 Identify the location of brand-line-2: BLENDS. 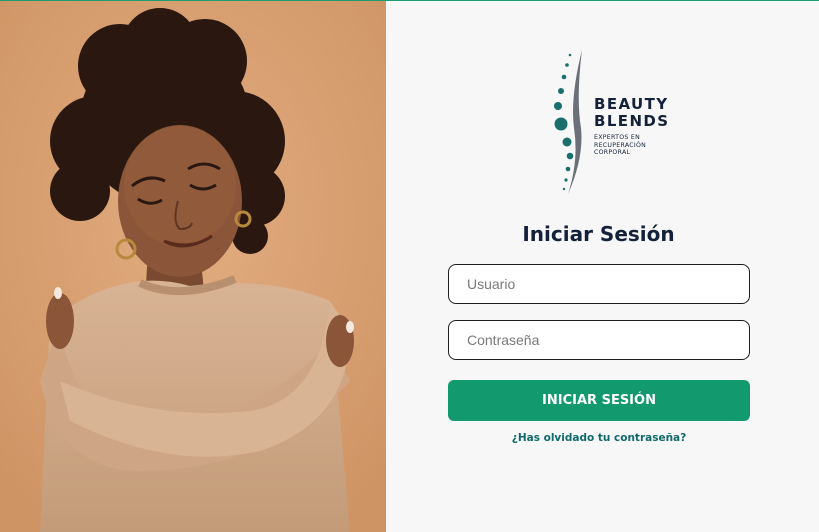
(632, 121).